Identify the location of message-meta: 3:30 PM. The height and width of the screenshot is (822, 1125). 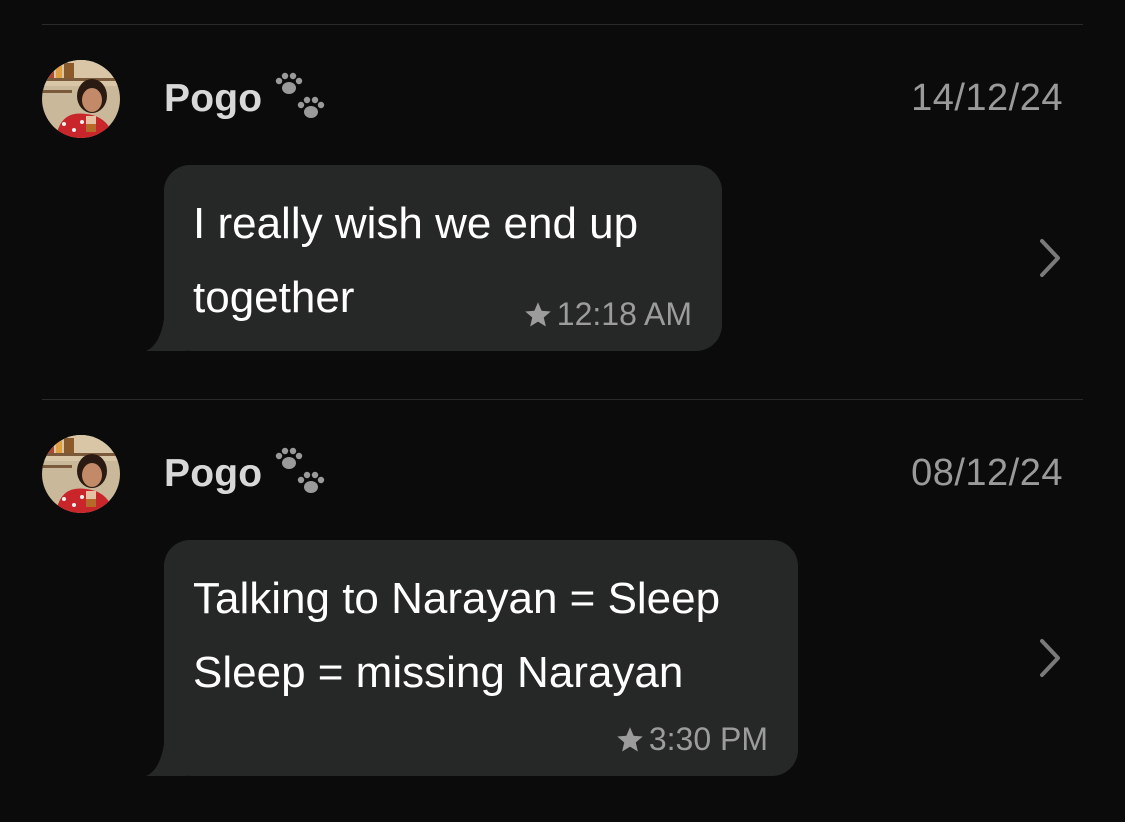
(691, 739).